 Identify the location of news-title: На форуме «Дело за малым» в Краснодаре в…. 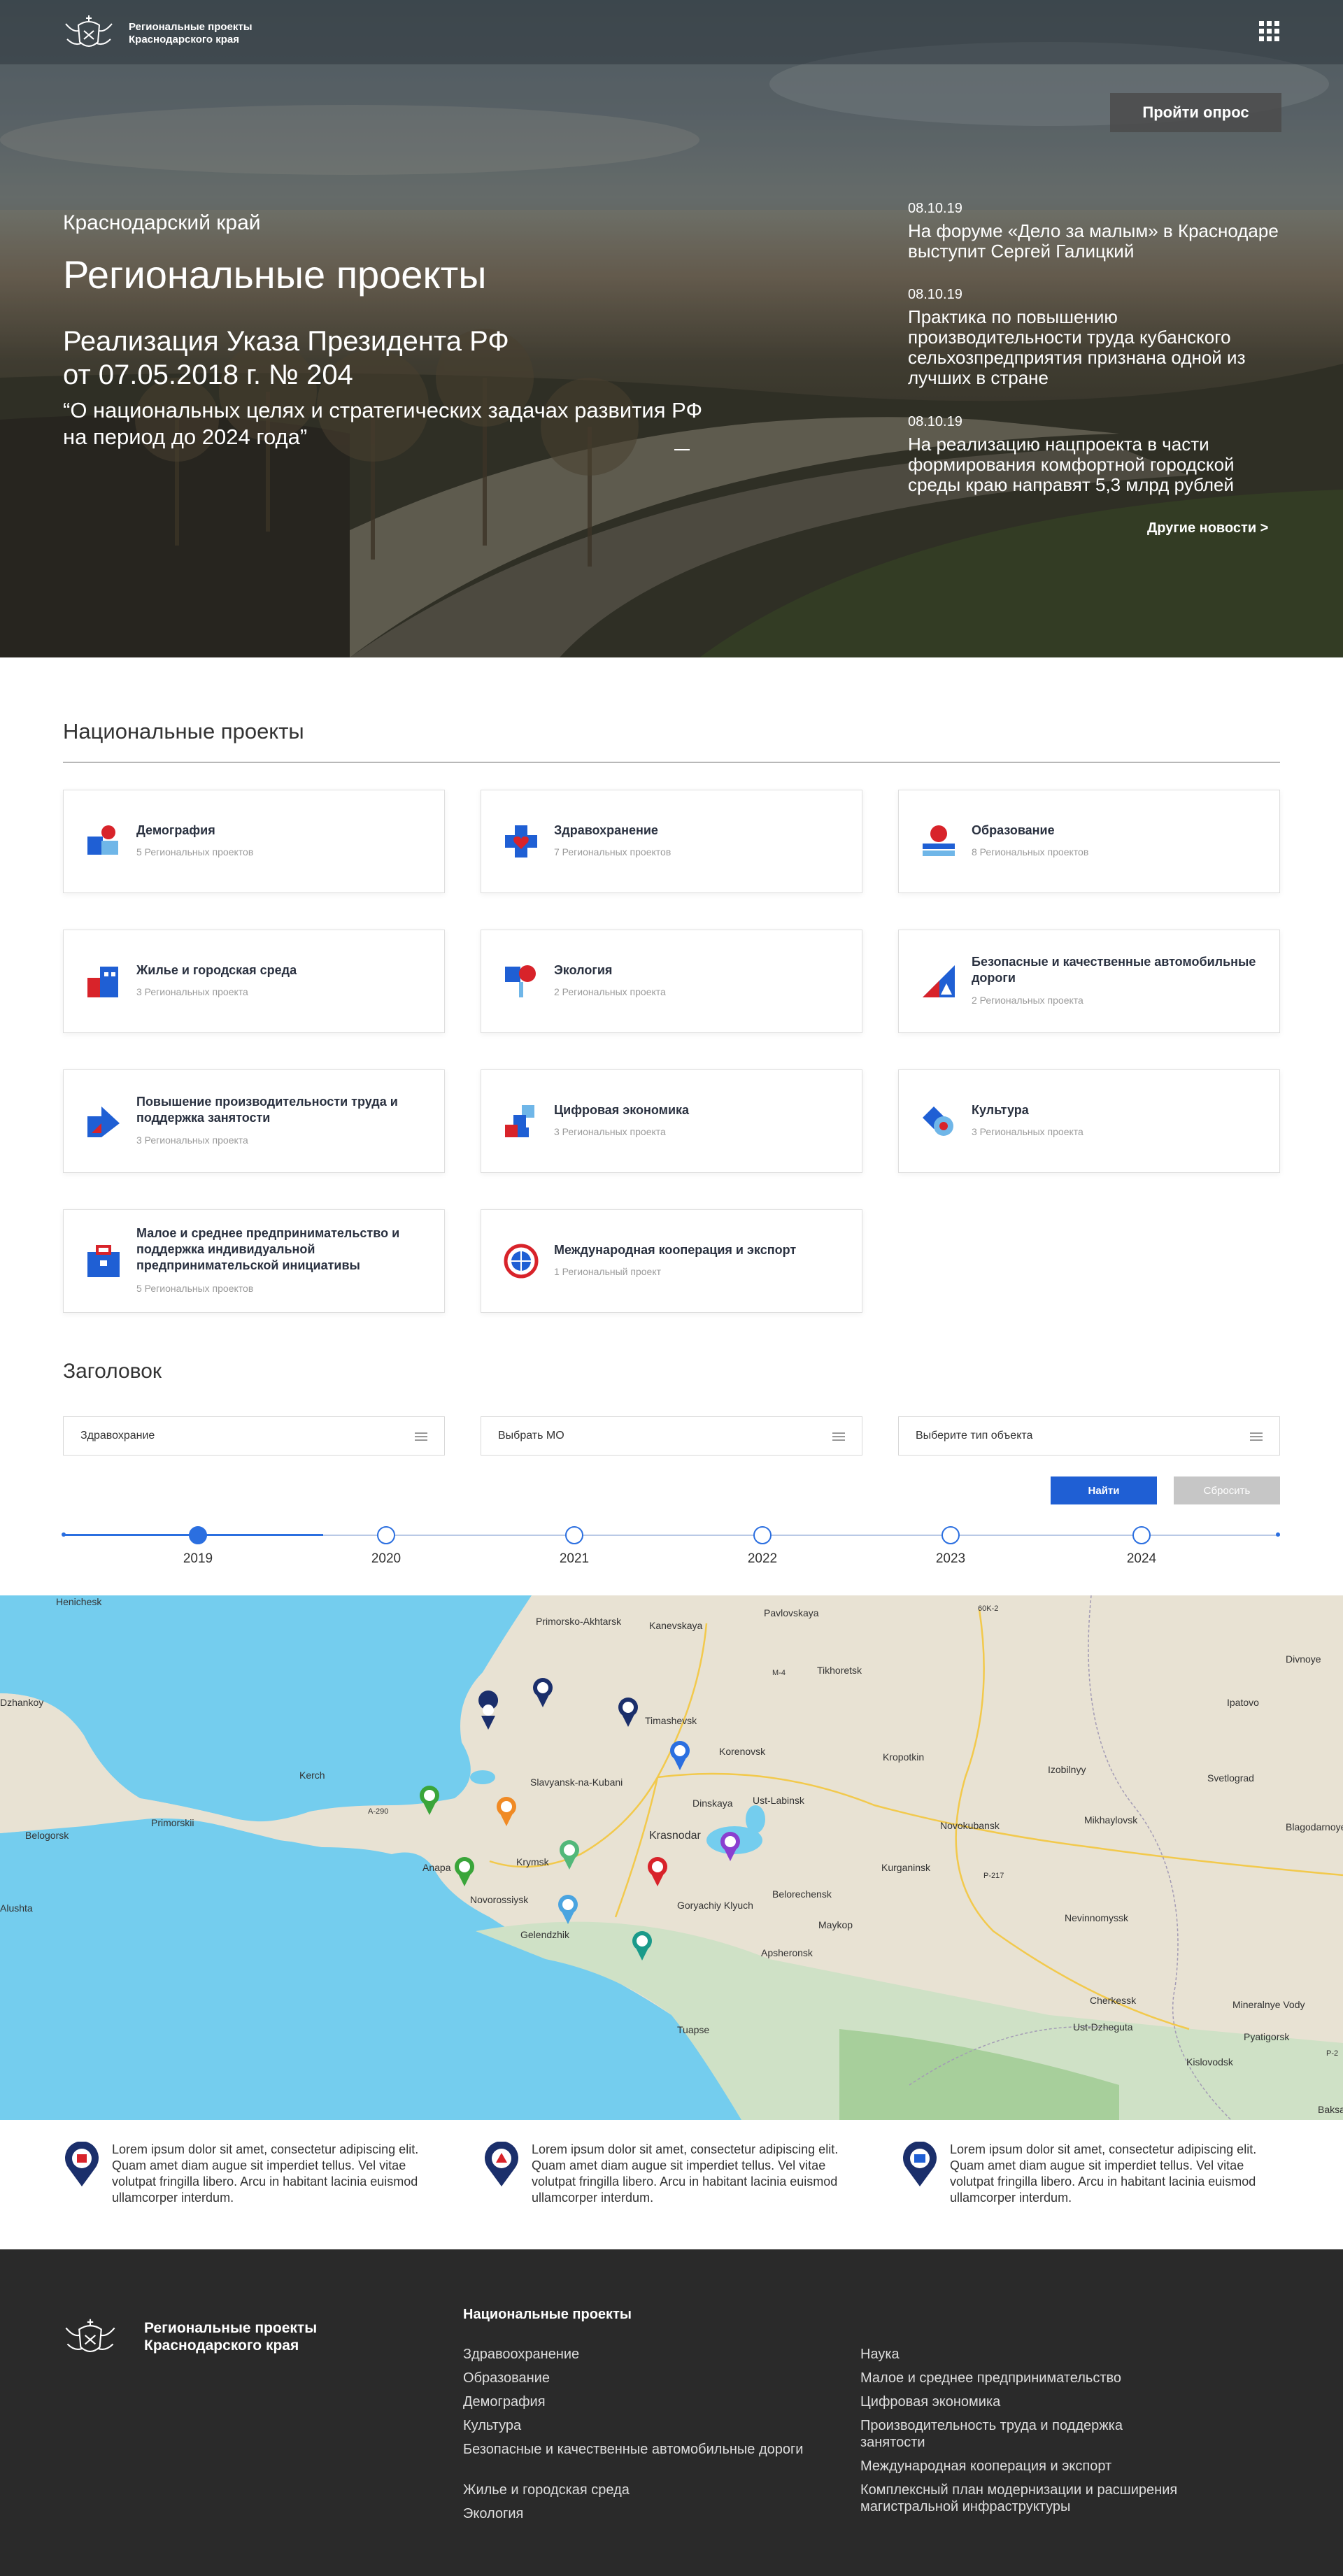
(1097, 241).